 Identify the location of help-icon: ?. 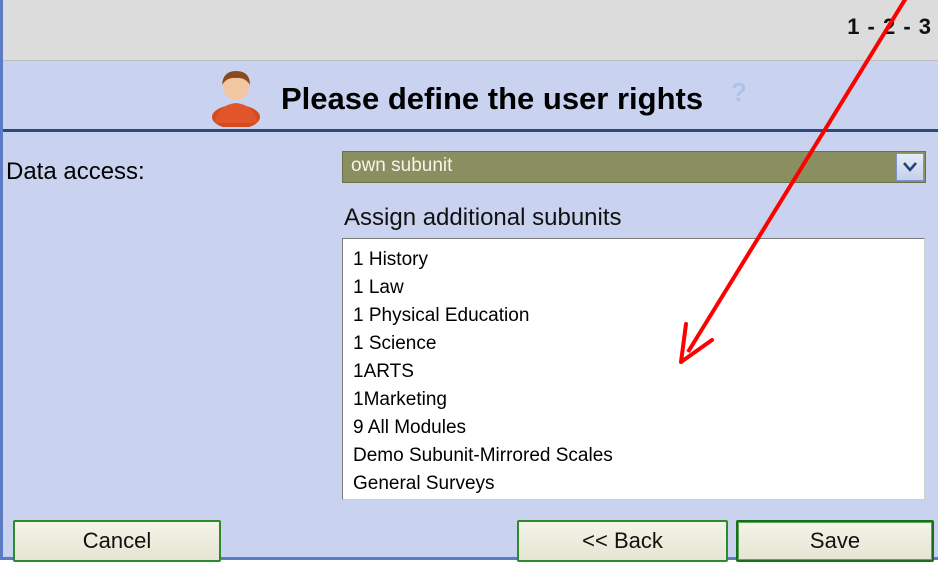
(739, 92).